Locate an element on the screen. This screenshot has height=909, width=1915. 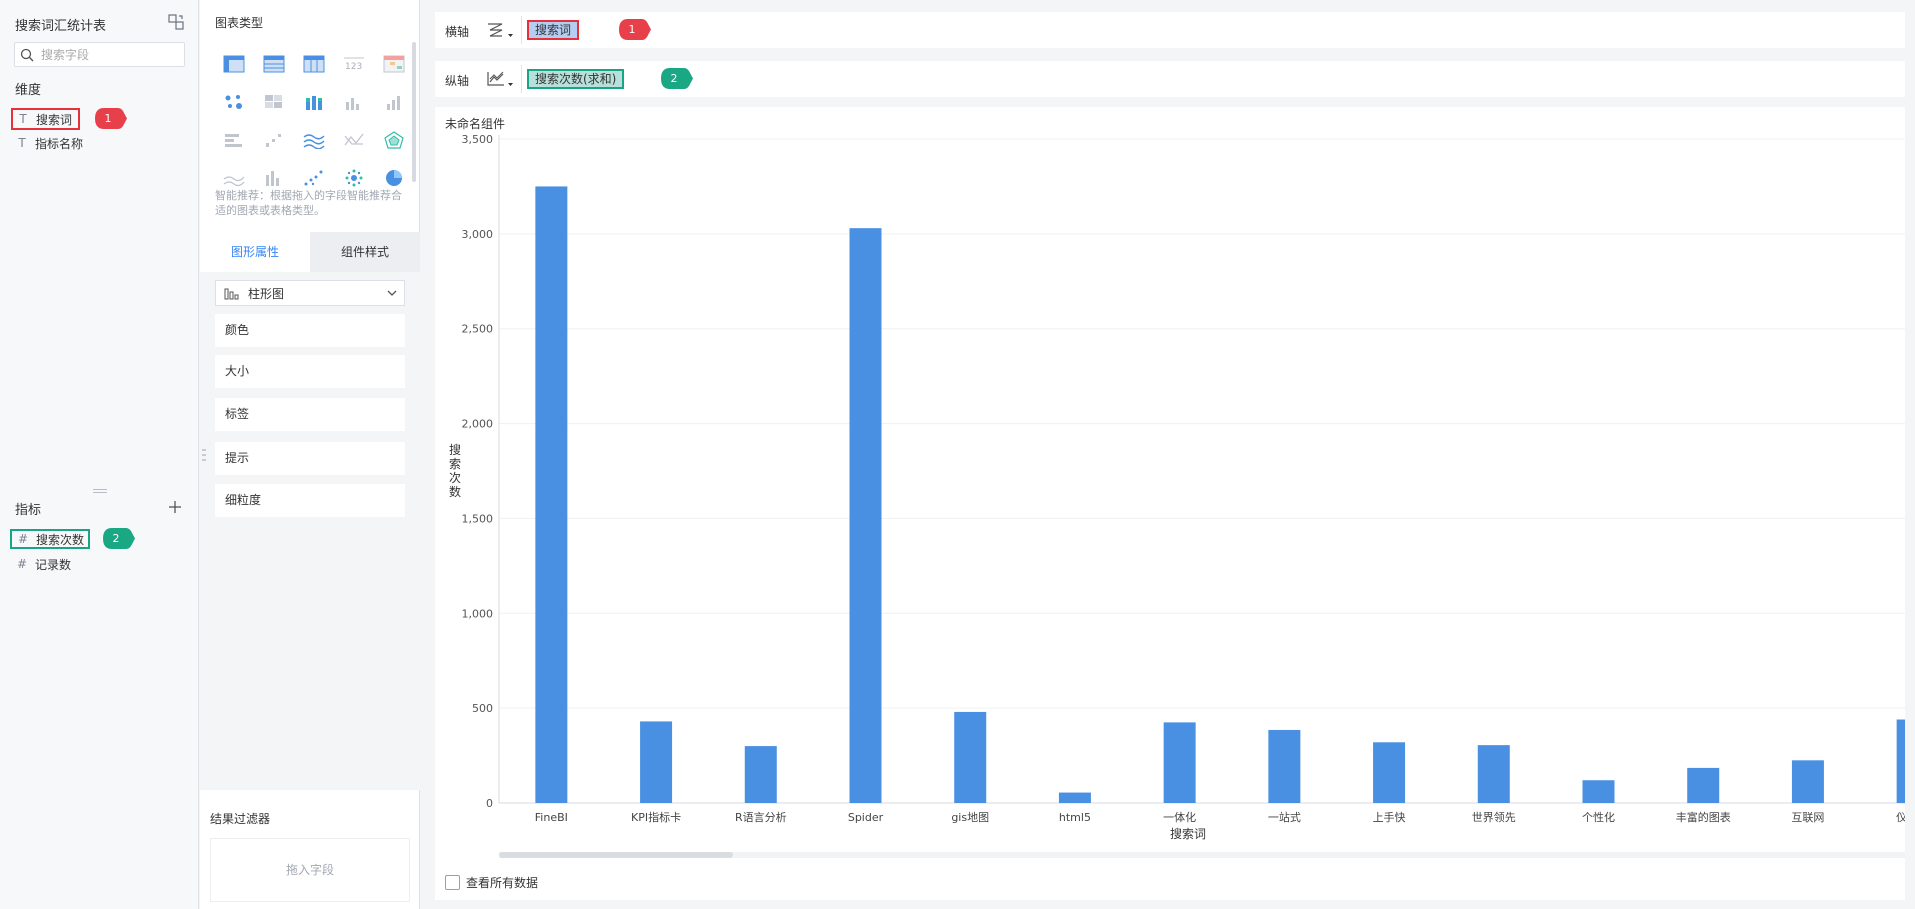
stacked-bar-icon is located at coordinates (314, 102).